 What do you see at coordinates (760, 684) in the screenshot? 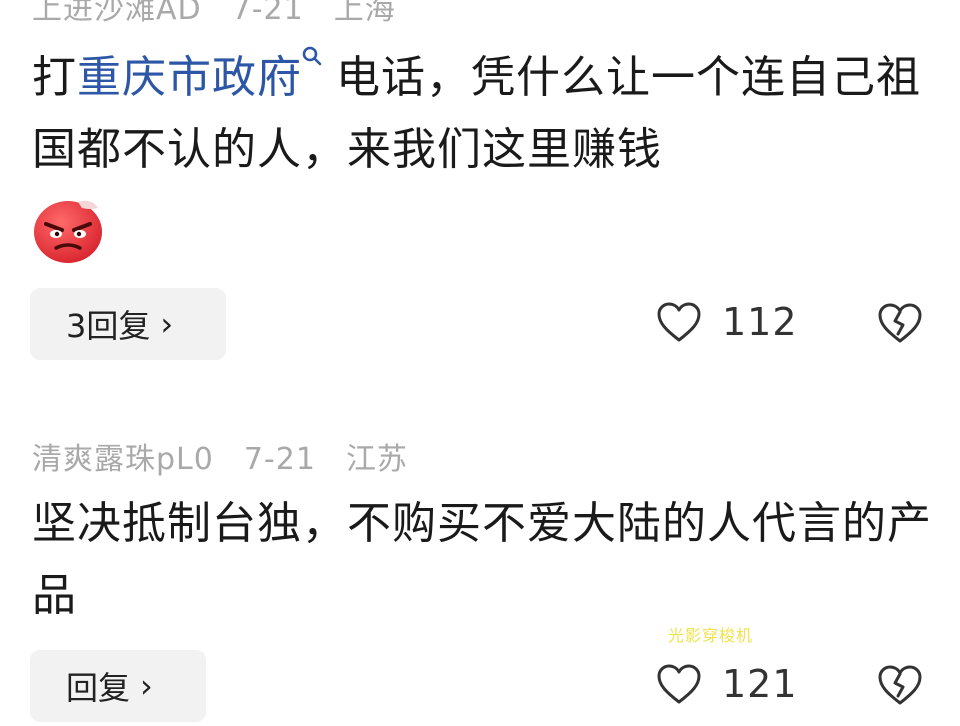
I see `like-count: 121` at bounding box center [760, 684].